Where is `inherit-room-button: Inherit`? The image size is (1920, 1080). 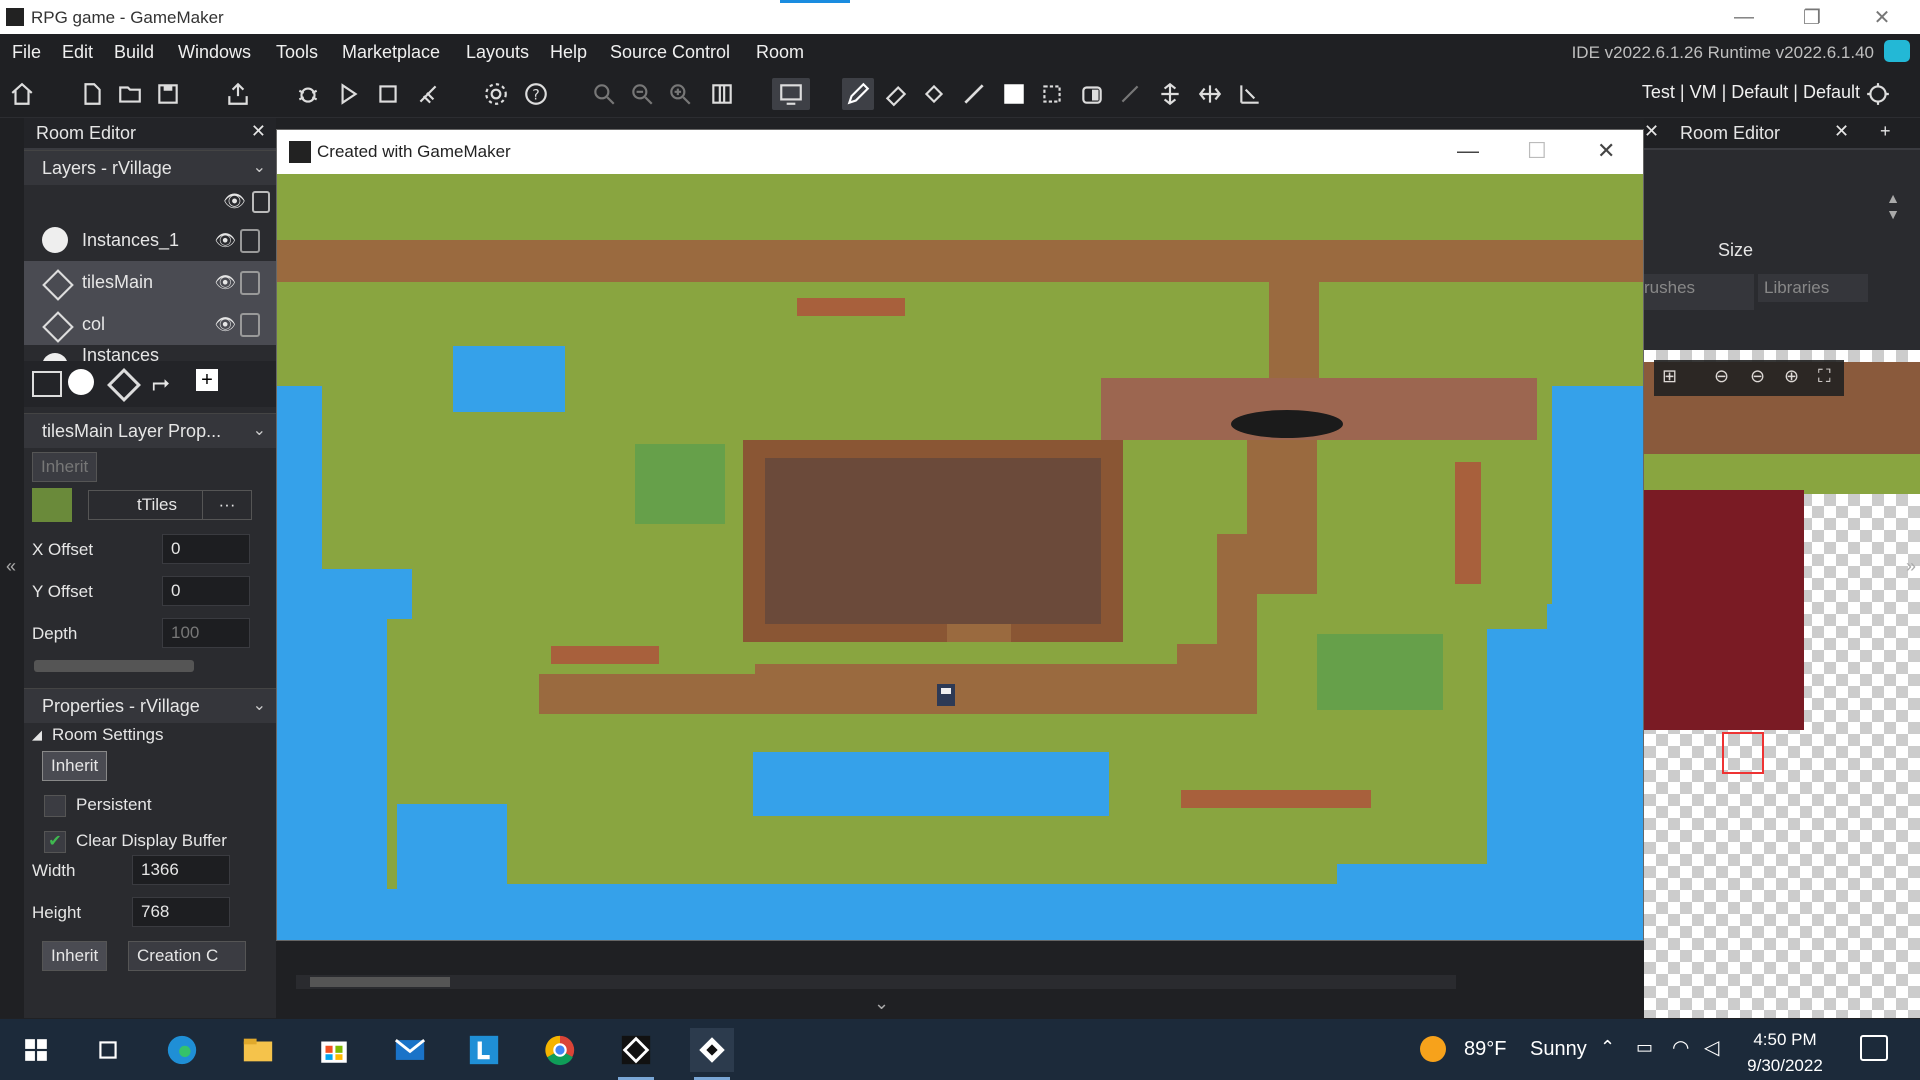 inherit-room-button: Inherit is located at coordinates (75, 766).